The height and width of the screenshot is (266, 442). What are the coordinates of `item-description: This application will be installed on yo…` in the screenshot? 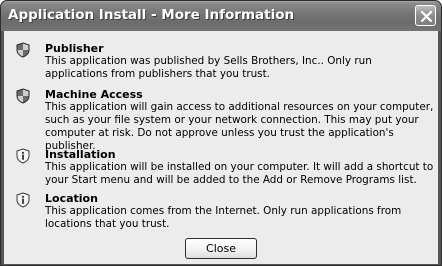 It's located at (239, 173).